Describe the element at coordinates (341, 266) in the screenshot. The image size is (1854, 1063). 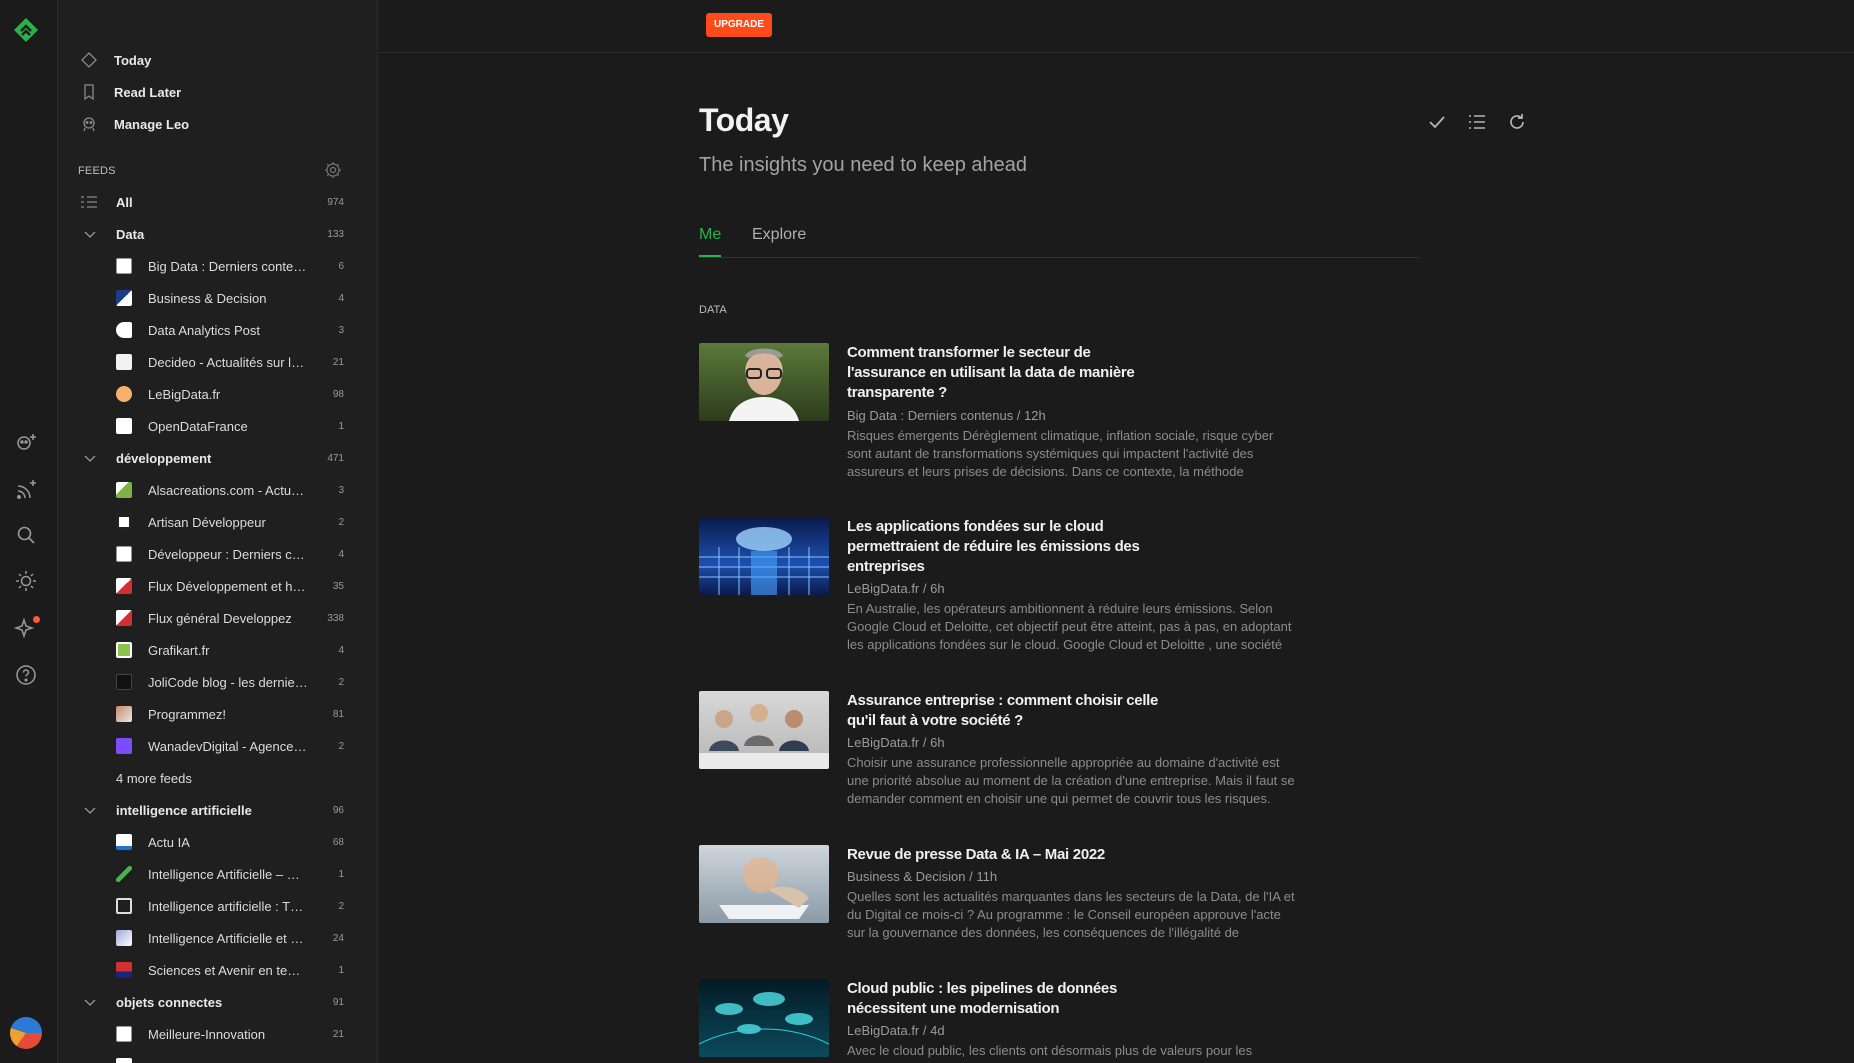
I see `feed-count: 6` at that location.